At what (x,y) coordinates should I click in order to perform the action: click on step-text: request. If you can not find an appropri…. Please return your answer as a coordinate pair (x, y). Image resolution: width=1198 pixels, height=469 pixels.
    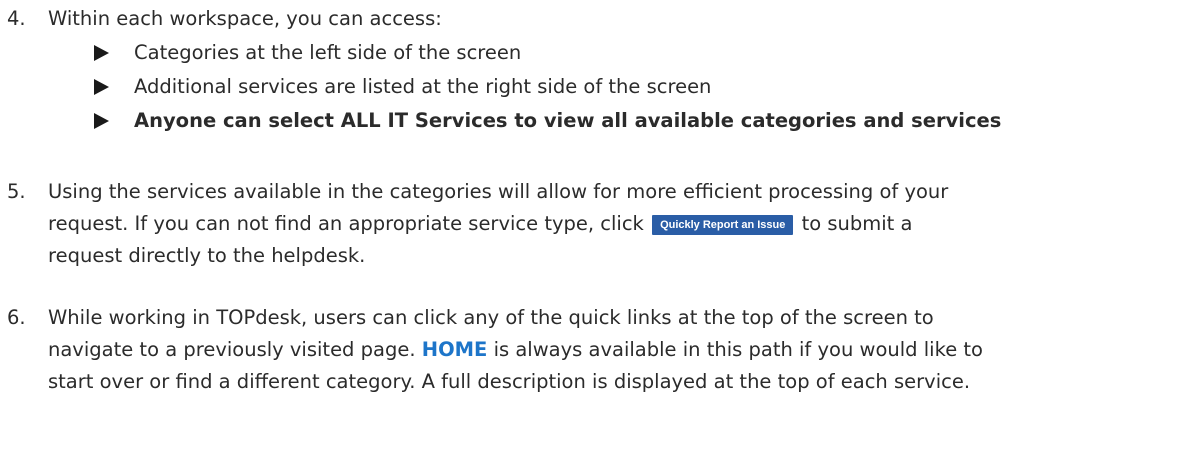
    Looking at the image, I should click on (346, 223).